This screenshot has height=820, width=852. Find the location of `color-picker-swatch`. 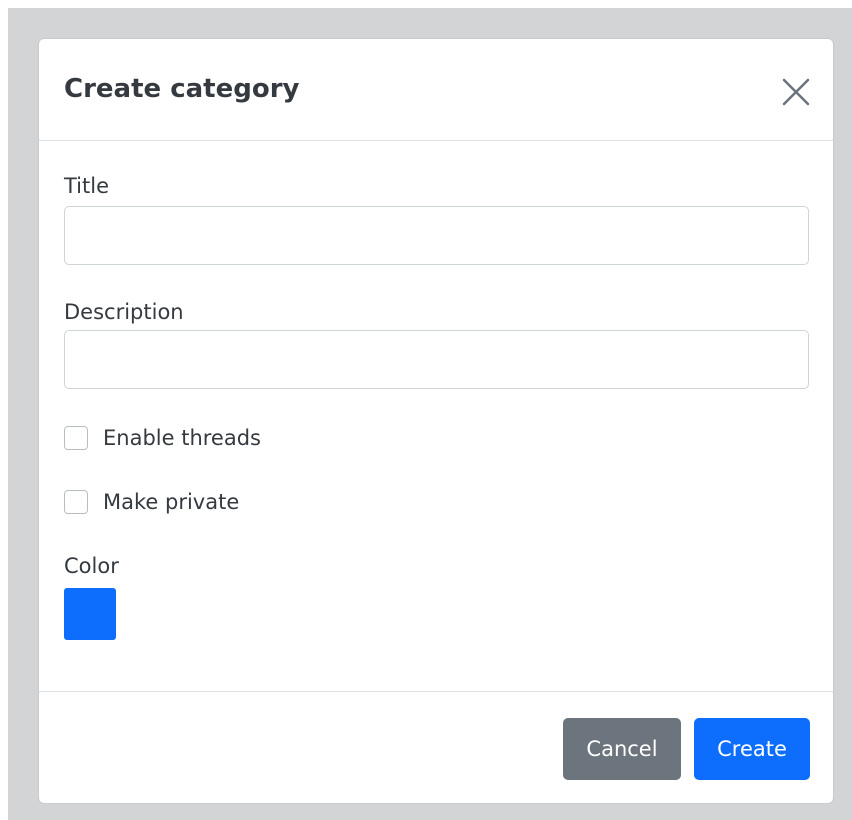

color-picker-swatch is located at coordinates (90, 614).